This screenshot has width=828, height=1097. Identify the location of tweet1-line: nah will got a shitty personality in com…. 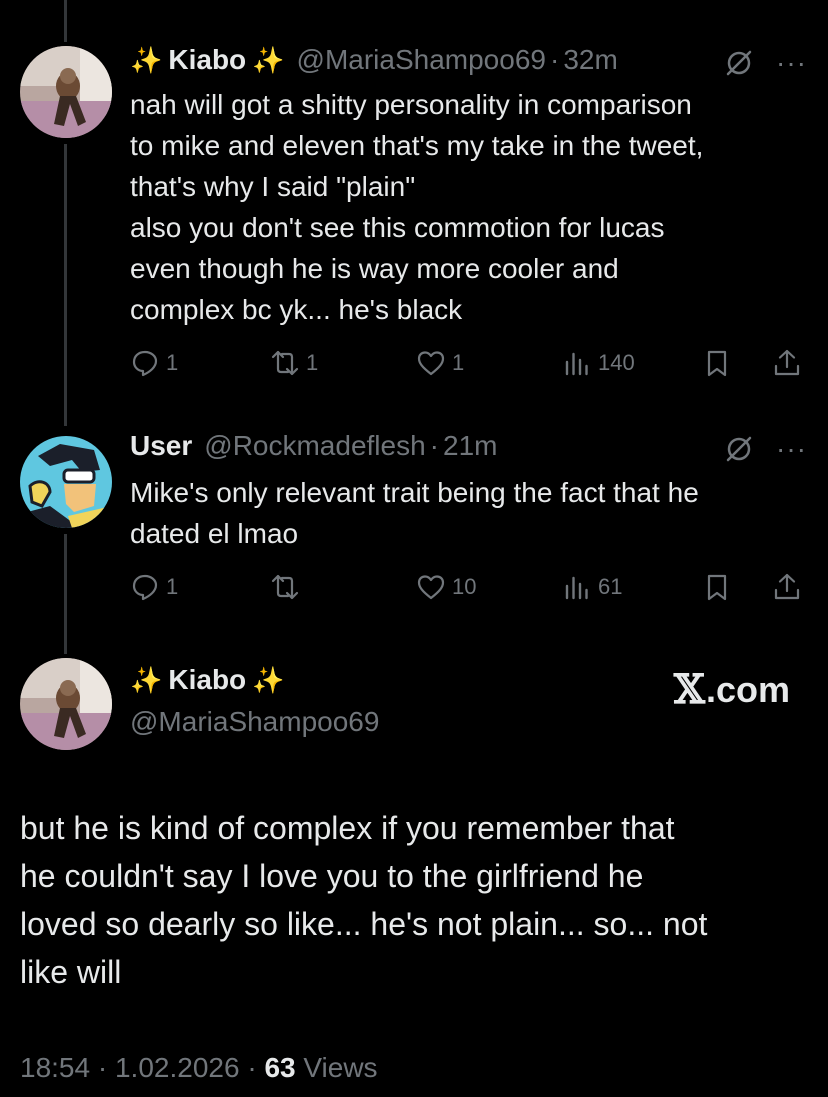
(411, 104).